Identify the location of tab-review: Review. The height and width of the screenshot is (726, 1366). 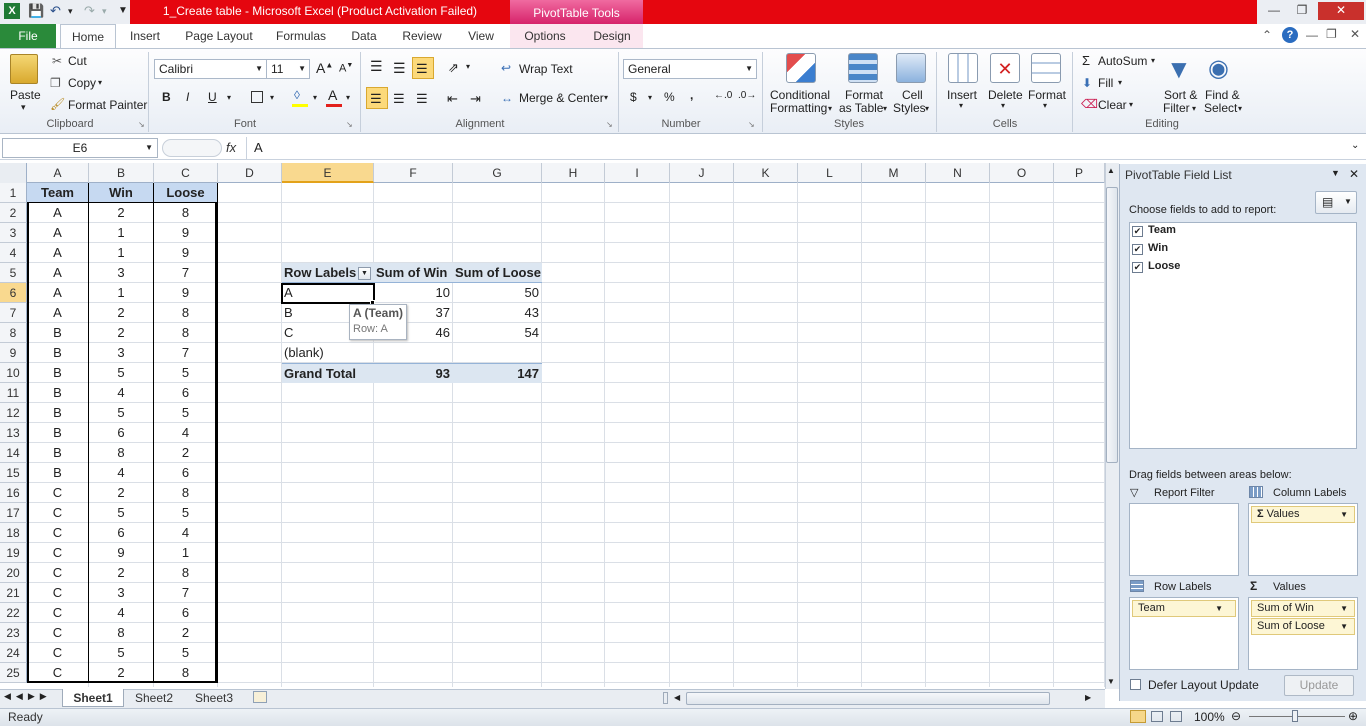
(422, 36).